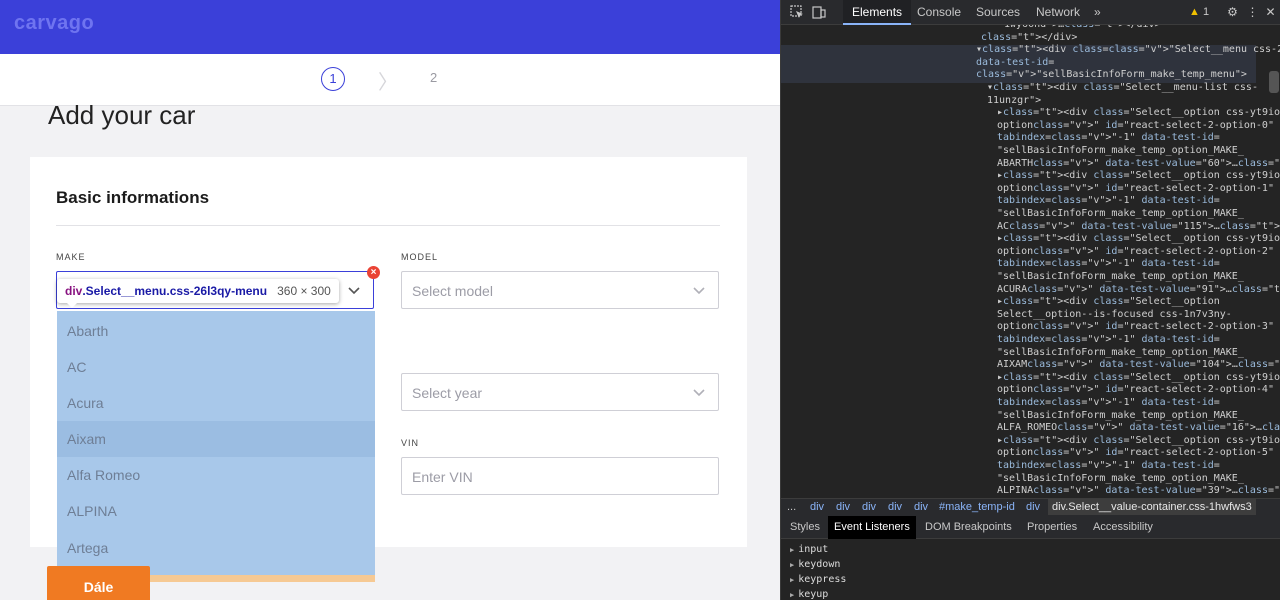 This screenshot has width=1280, height=600. I want to click on event-listener-item: ▶ keypress, so click(818, 579).